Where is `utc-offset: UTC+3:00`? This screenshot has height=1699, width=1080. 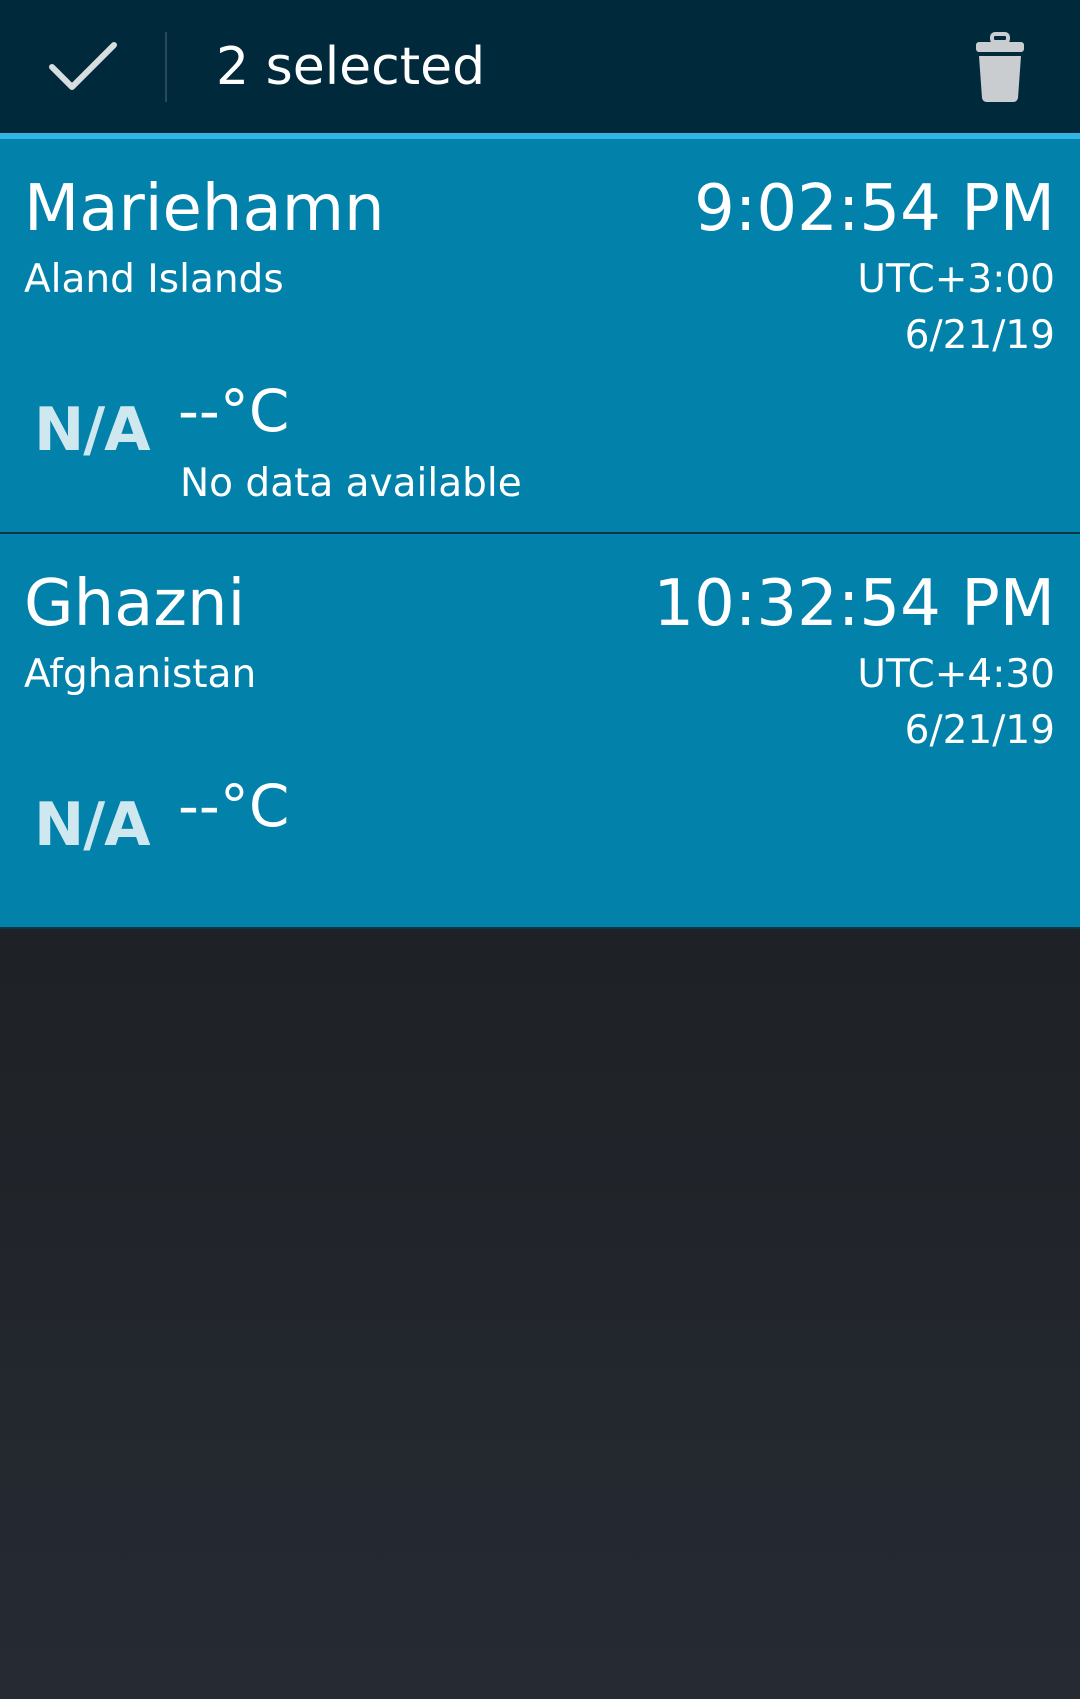 utc-offset: UTC+3:00 is located at coordinates (956, 279).